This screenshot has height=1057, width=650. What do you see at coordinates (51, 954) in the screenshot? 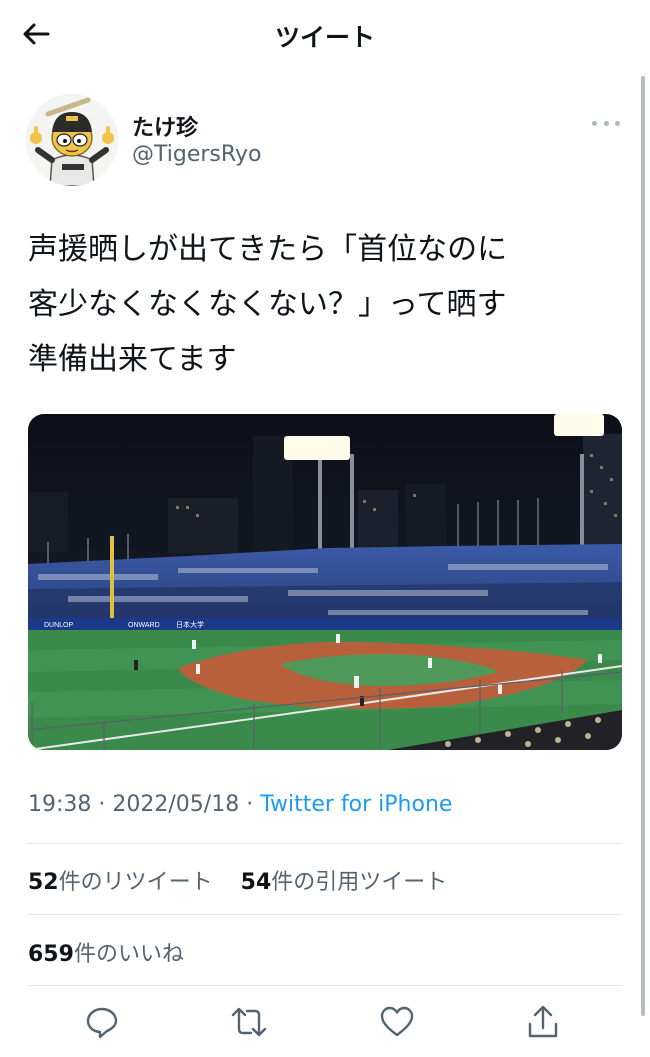
I see `likes-count: 659` at bounding box center [51, 954].